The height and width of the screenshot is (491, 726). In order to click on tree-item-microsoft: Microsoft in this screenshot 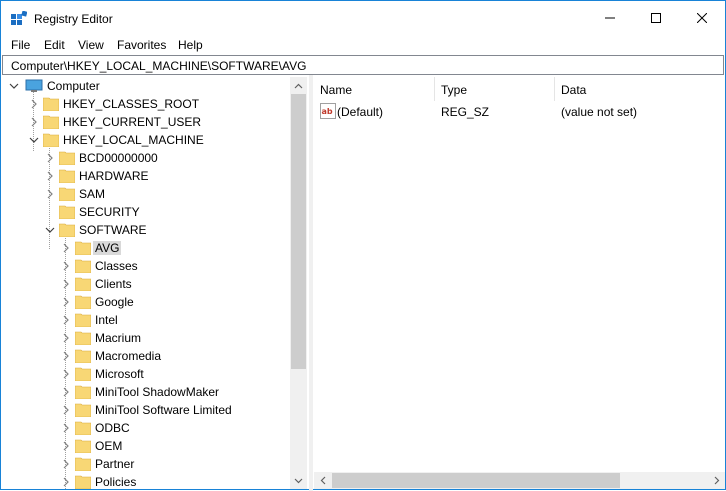, I will do `click(150, 374)`.